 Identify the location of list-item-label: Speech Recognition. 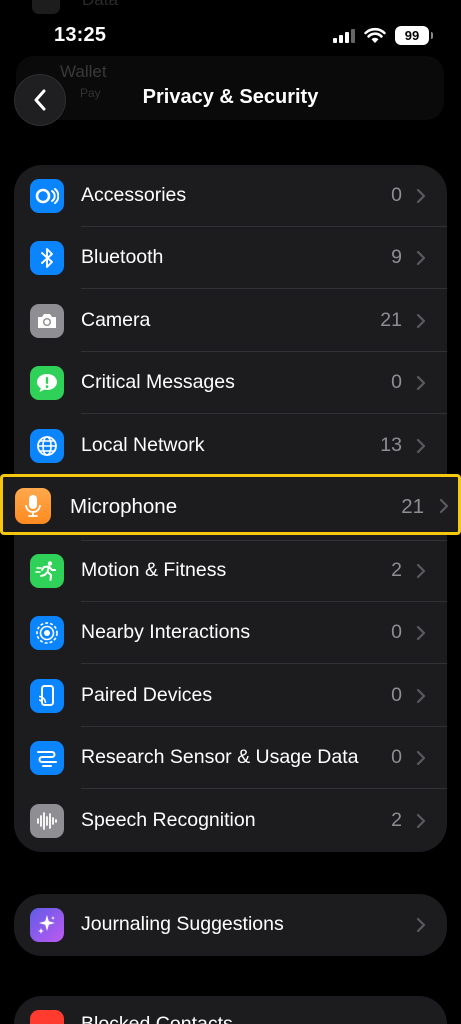
(168, 820).